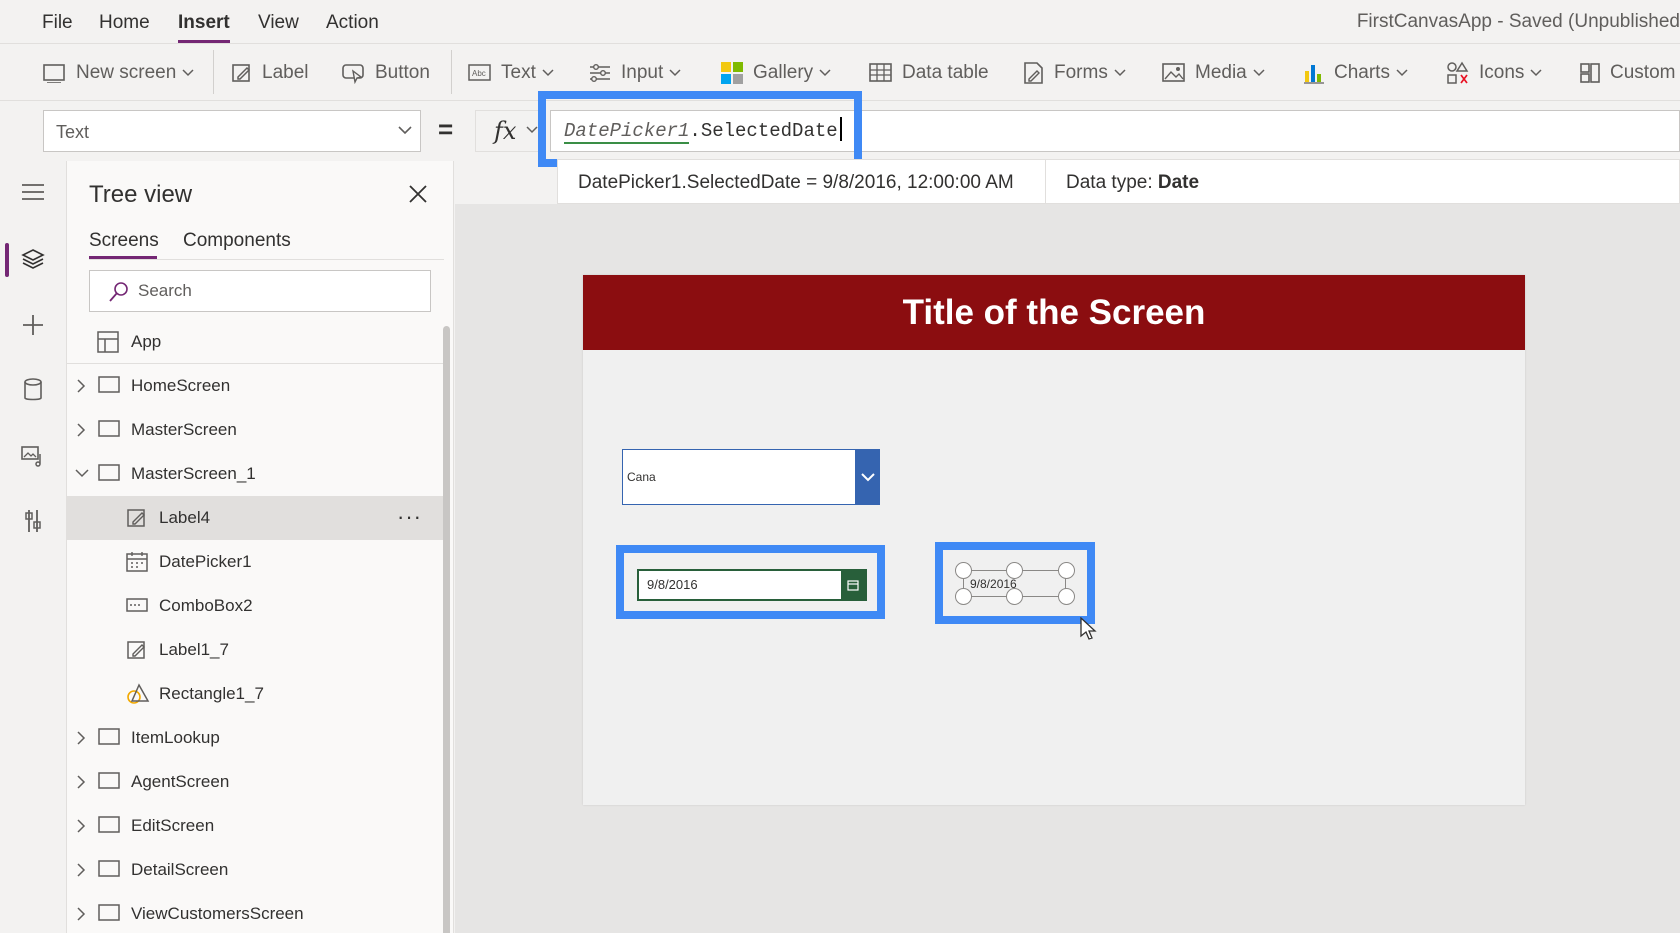 The width and height of the screenshot is (1680, 933). Describe the element at coordinates (867, 477) in the screenshot. I see `combobox-dropdown-button` at that location.